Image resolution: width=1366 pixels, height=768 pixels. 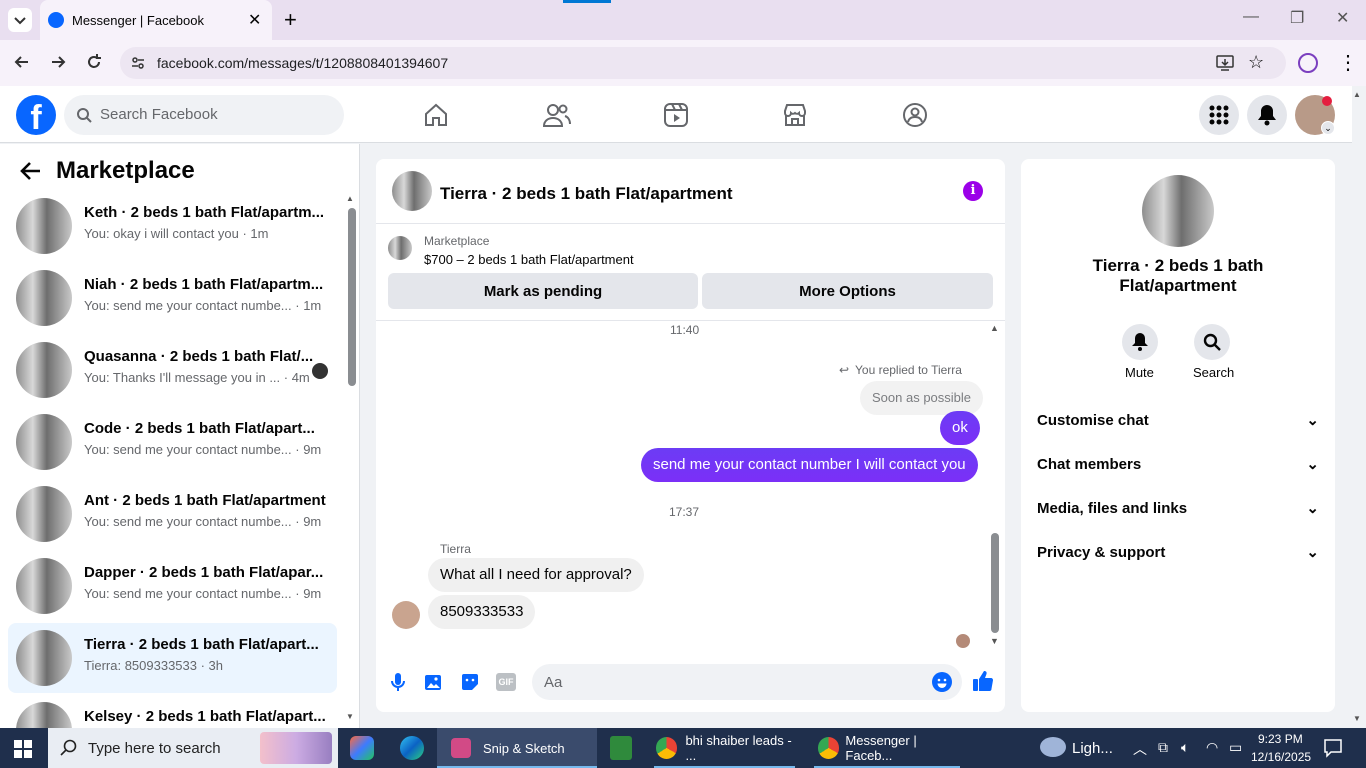 What do you see at coordinates (400, 248) in the screenshot?
I see `listing-thumbnail` at bounding box center [400, 248].